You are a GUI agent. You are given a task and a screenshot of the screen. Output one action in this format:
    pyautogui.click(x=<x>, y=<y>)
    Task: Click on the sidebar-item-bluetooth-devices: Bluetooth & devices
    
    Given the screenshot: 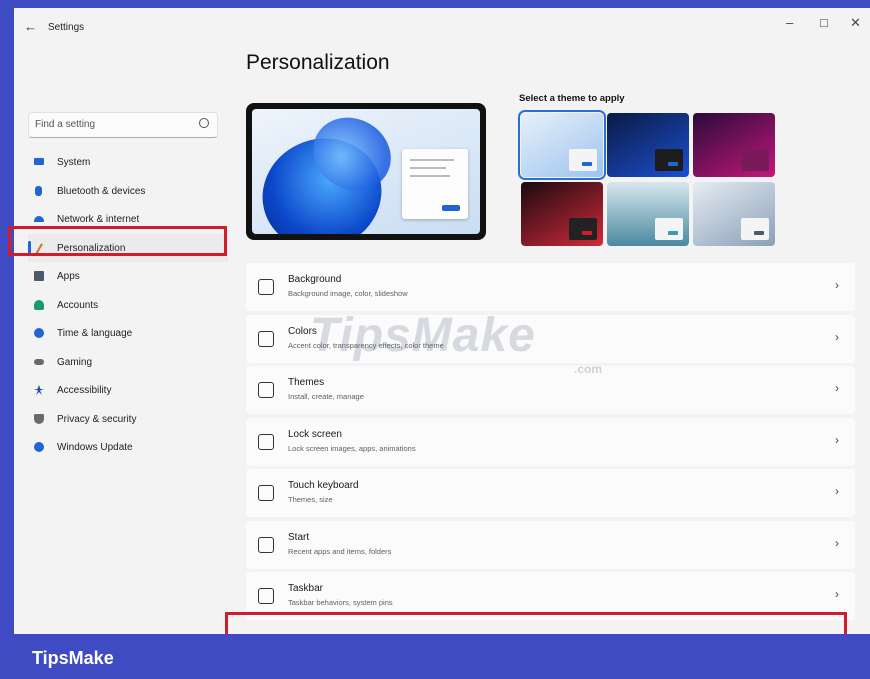 What is the action you would take?
    pyautogui.click(x=128, y=191)
    